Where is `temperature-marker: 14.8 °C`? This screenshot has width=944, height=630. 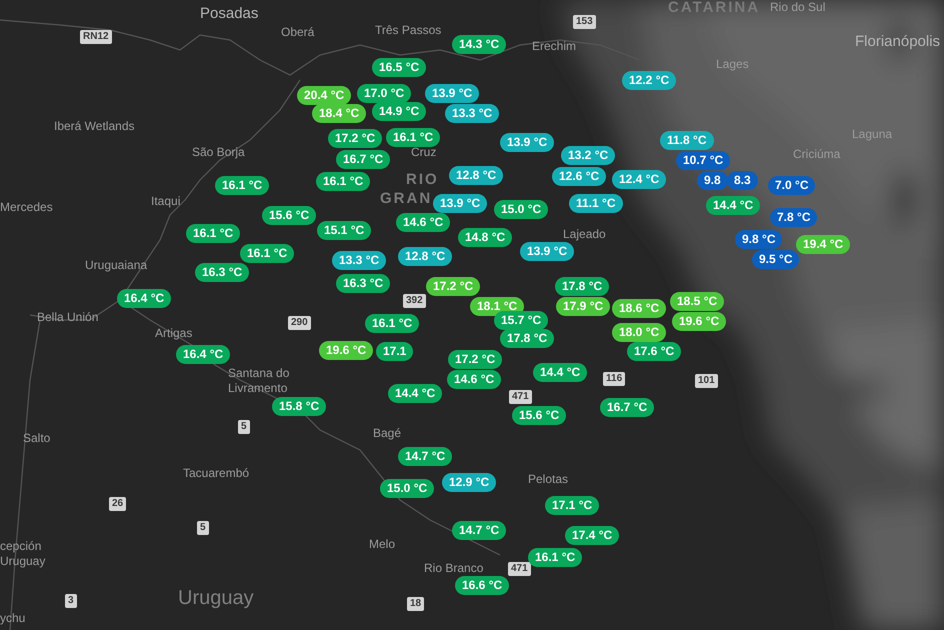 temperature-marker: 14.8 °C is located at coordinates (485, 237).